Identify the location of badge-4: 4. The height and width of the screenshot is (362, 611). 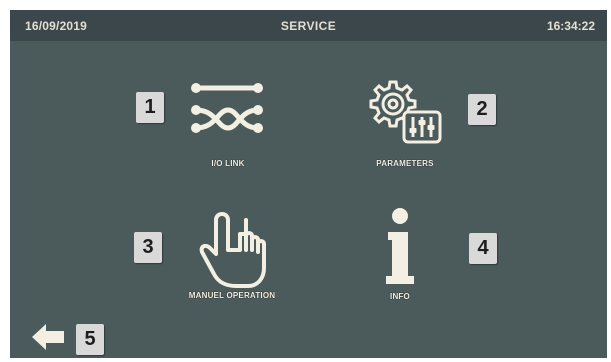
(483, 248).